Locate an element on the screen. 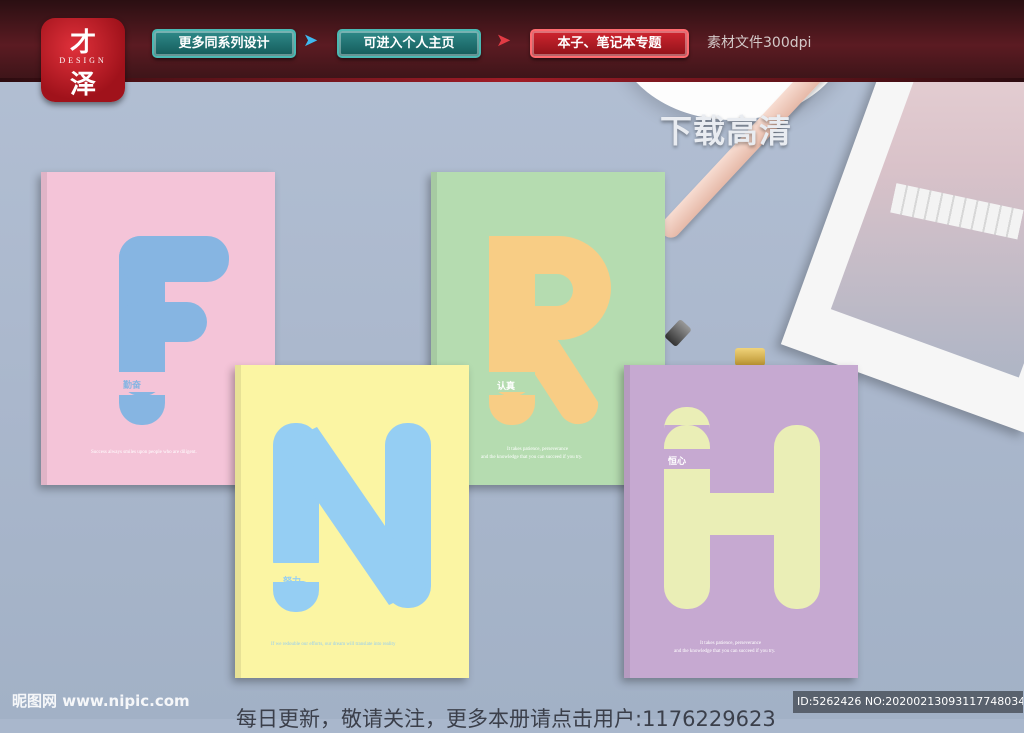 Image resolution: width=1024 pixels, height=733 pixels. notebook-topic-button: 本子、笔记本专题 is located at coordinates (609, 43).